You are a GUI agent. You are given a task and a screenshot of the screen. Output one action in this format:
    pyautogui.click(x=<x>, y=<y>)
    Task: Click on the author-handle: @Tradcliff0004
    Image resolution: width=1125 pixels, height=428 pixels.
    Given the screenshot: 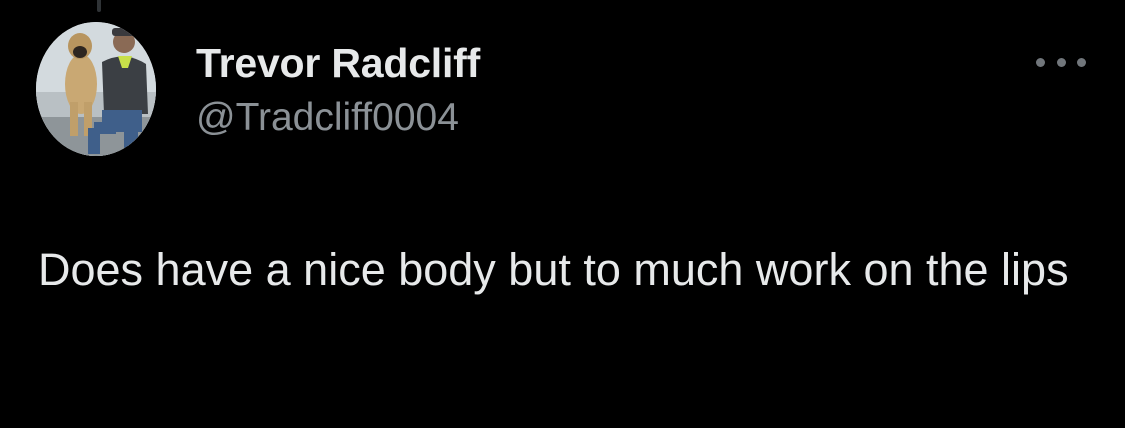 What is the action you would take?
    pyautogui.click(x=327, y=118)
    